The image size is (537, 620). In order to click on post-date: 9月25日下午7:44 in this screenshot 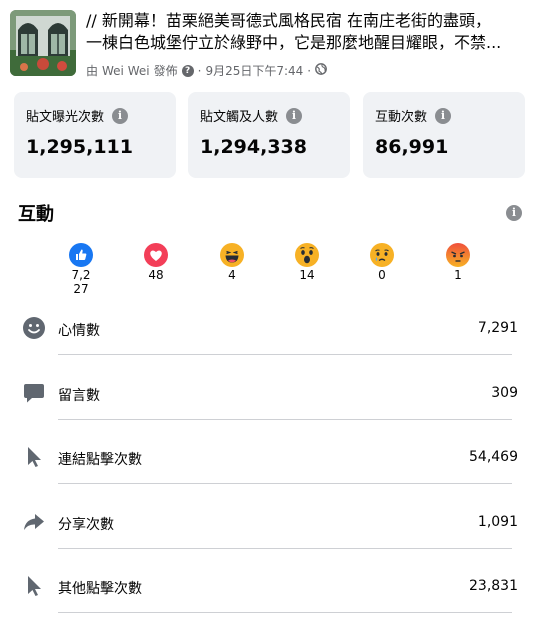, I will do `click(254, 70)`.